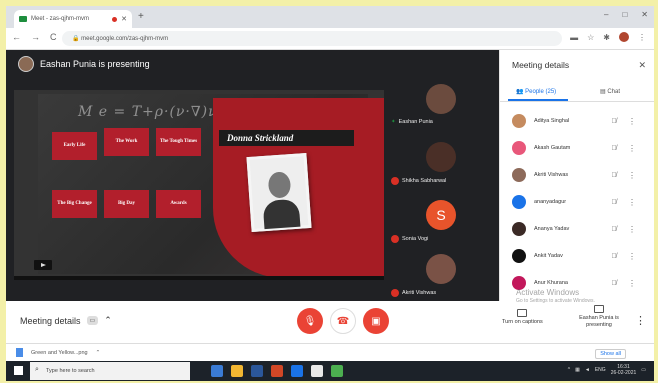  I want to click on profile-avatar, so click(624, 37).